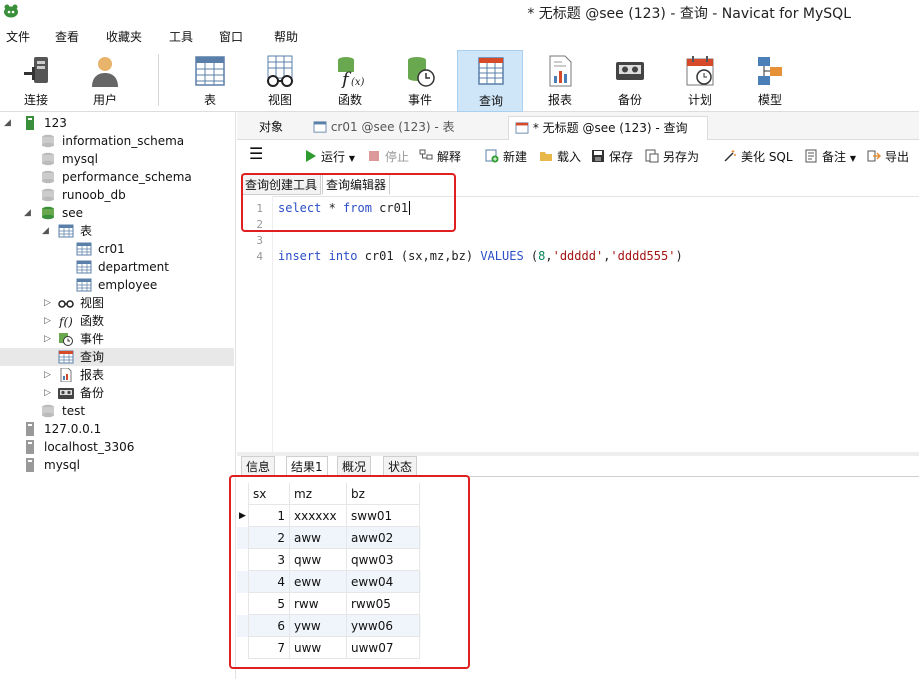 The image size is (919, 679). I want to click on line-number-gutter: 1 2 3 4, so click(257, 324).